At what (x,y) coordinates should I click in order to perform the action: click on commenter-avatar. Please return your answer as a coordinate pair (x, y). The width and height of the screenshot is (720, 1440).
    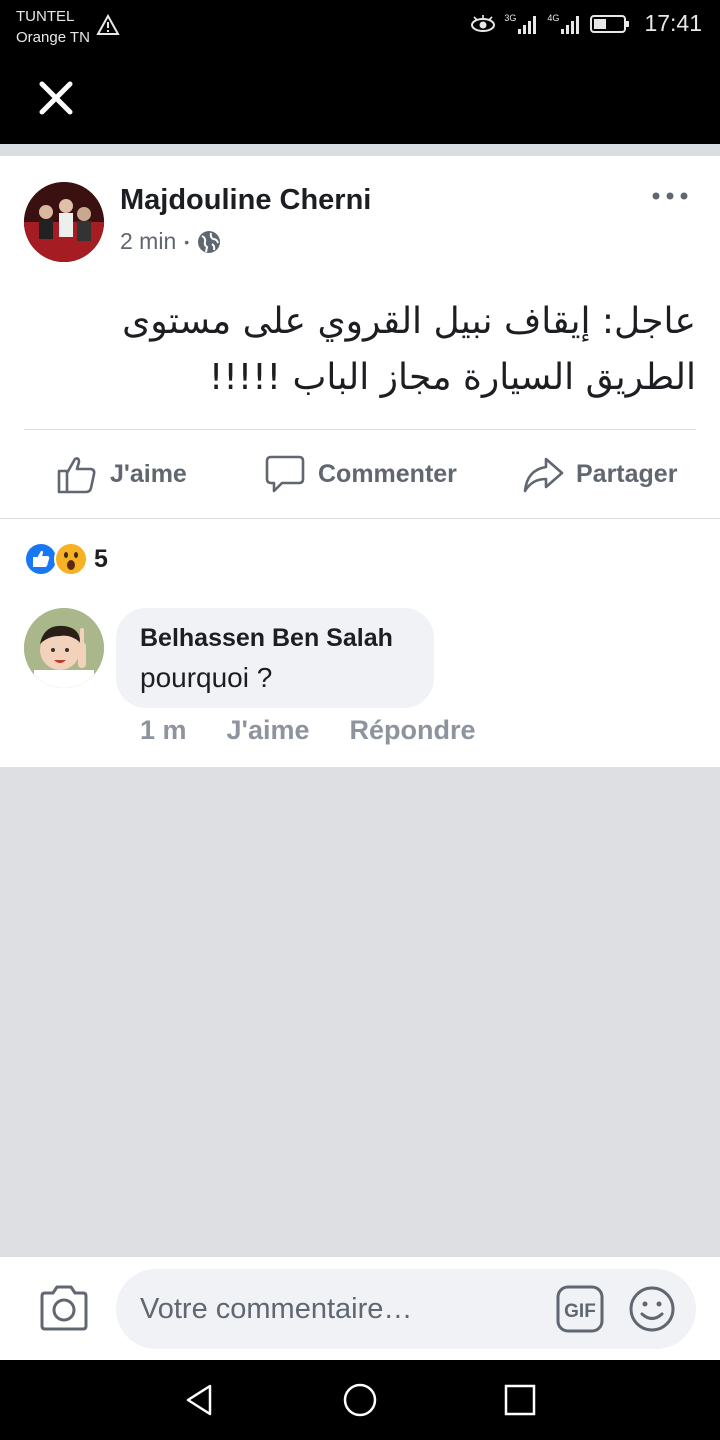
    Looking at the image, I should click on (64, 648).